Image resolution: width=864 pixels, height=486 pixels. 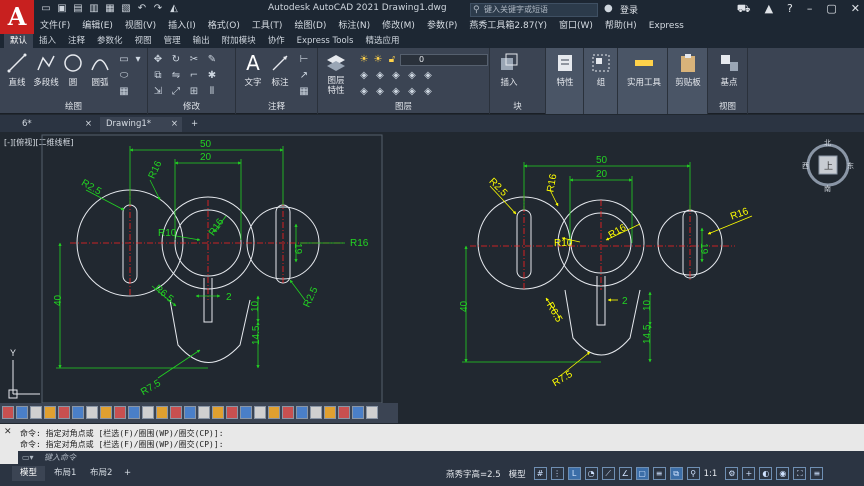 What do you see at coordinates (78, 9) in the screenshot?
I see `save-icon: ▤` at bounding box center [78, 9].